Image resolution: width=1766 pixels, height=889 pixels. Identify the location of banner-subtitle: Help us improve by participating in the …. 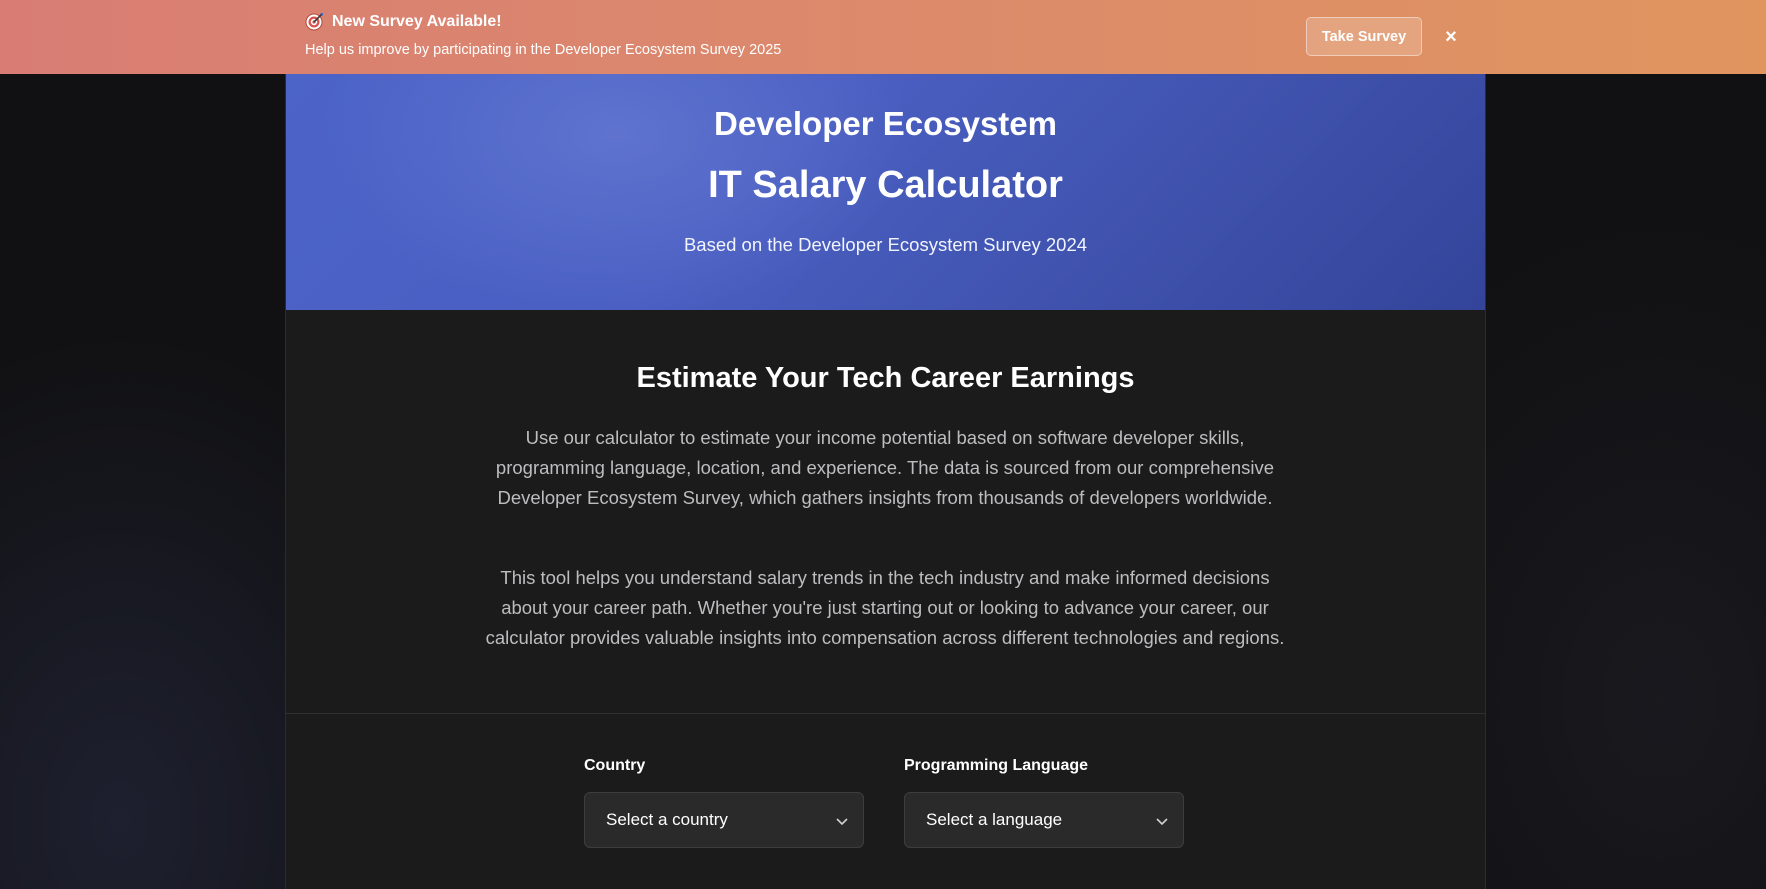
(543, 50).